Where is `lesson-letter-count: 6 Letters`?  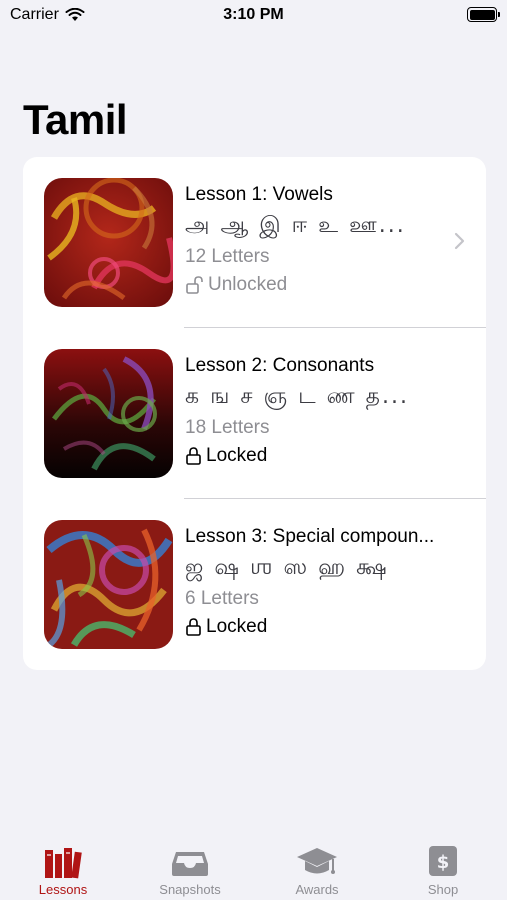 lesson-letter-count: 6 Letters is located at coordinates (222, 598).